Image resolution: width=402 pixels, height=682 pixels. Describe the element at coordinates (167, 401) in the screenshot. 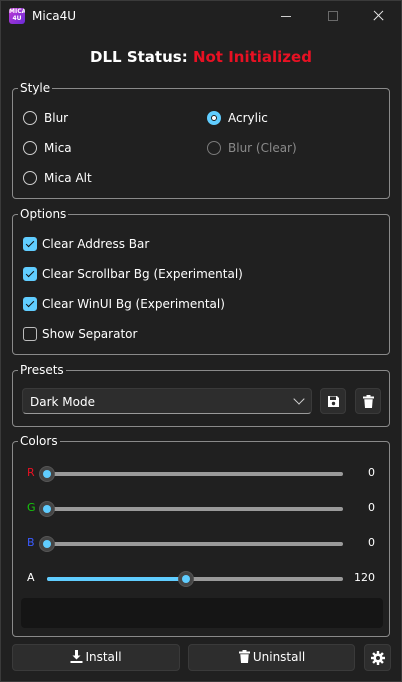

I see `preset-dropdown: Dark Mode` at that location.